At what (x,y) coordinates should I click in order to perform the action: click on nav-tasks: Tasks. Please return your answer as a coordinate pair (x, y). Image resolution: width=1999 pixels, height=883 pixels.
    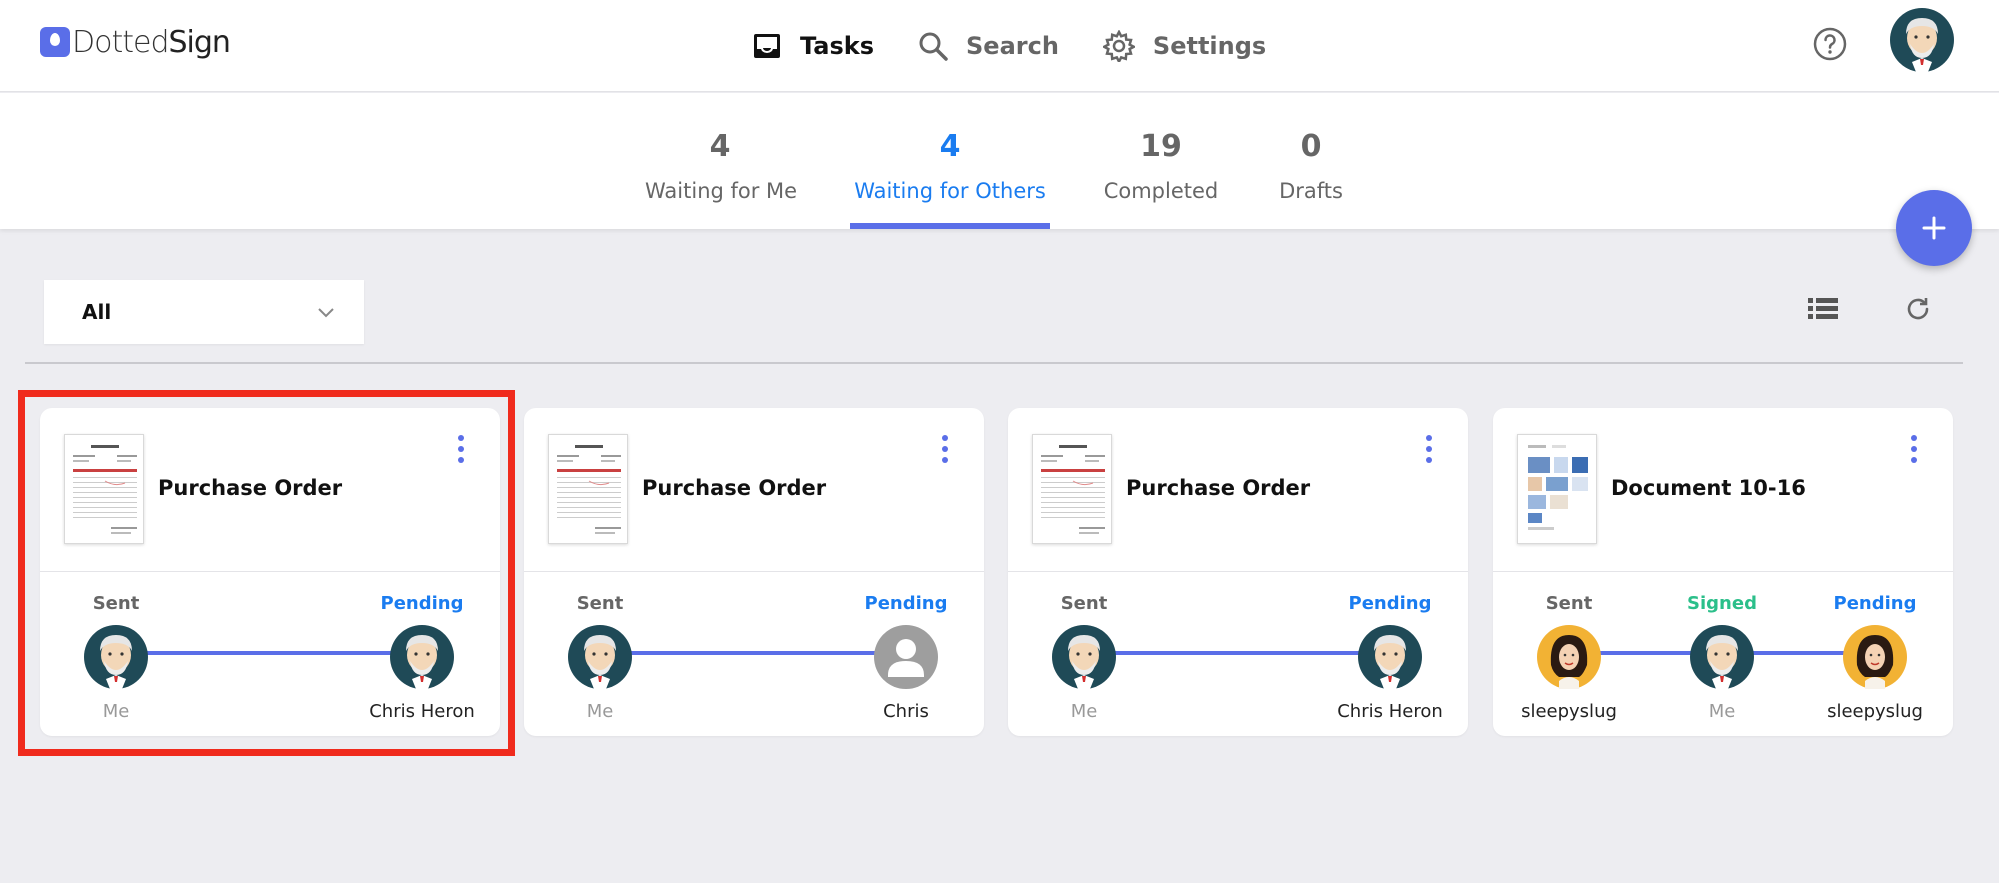
    Looking at the image, I should click on (813, 46).